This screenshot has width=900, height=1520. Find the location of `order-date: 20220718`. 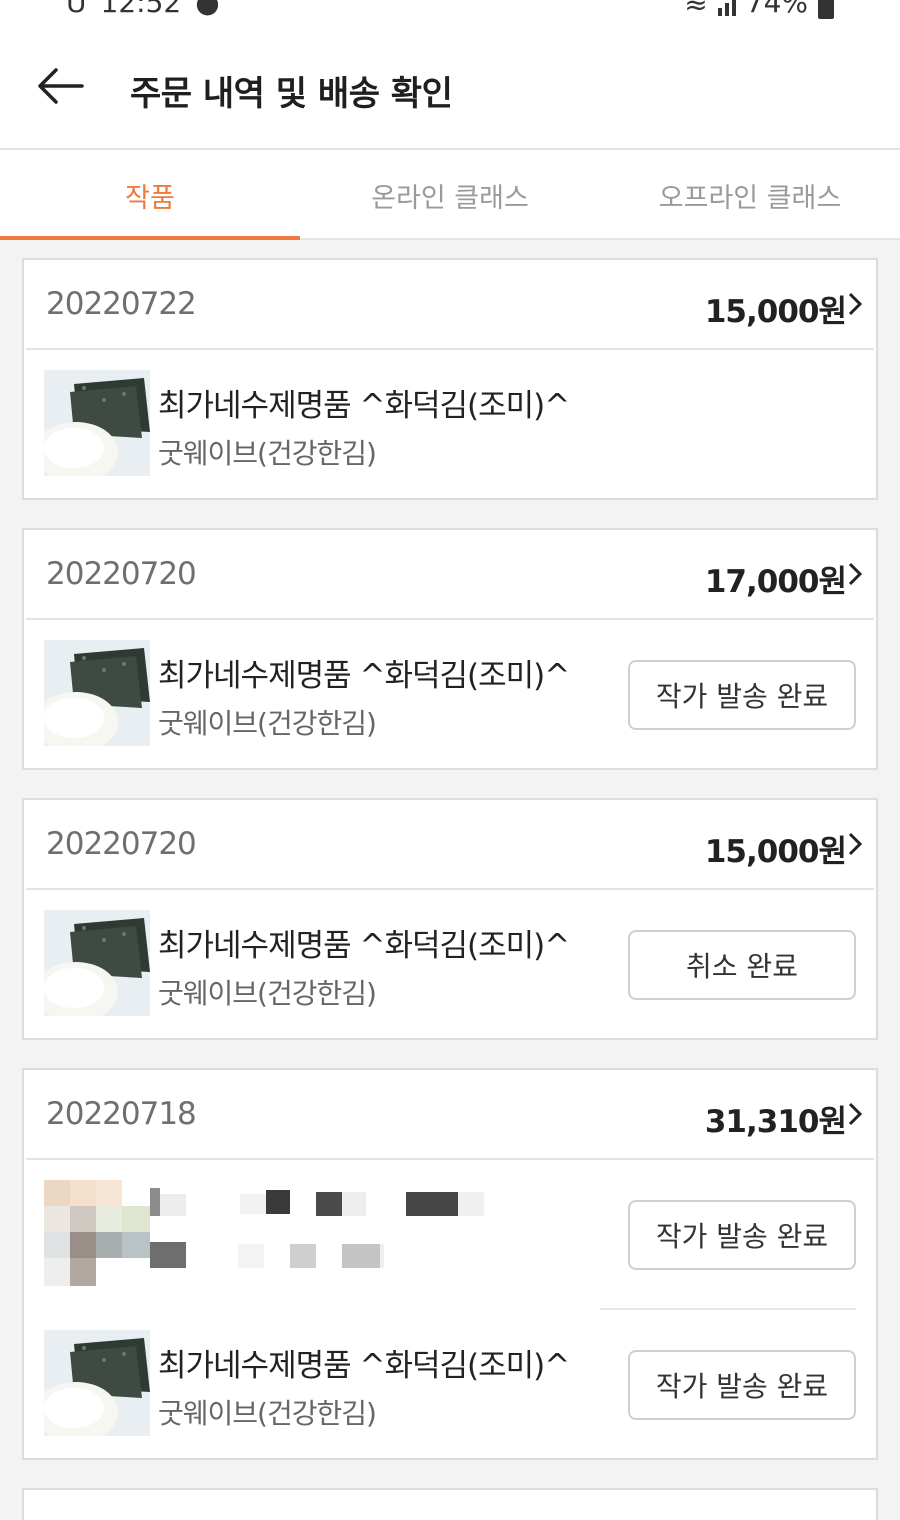

order-date: 20220718 is located at coordinates (121, 1114).